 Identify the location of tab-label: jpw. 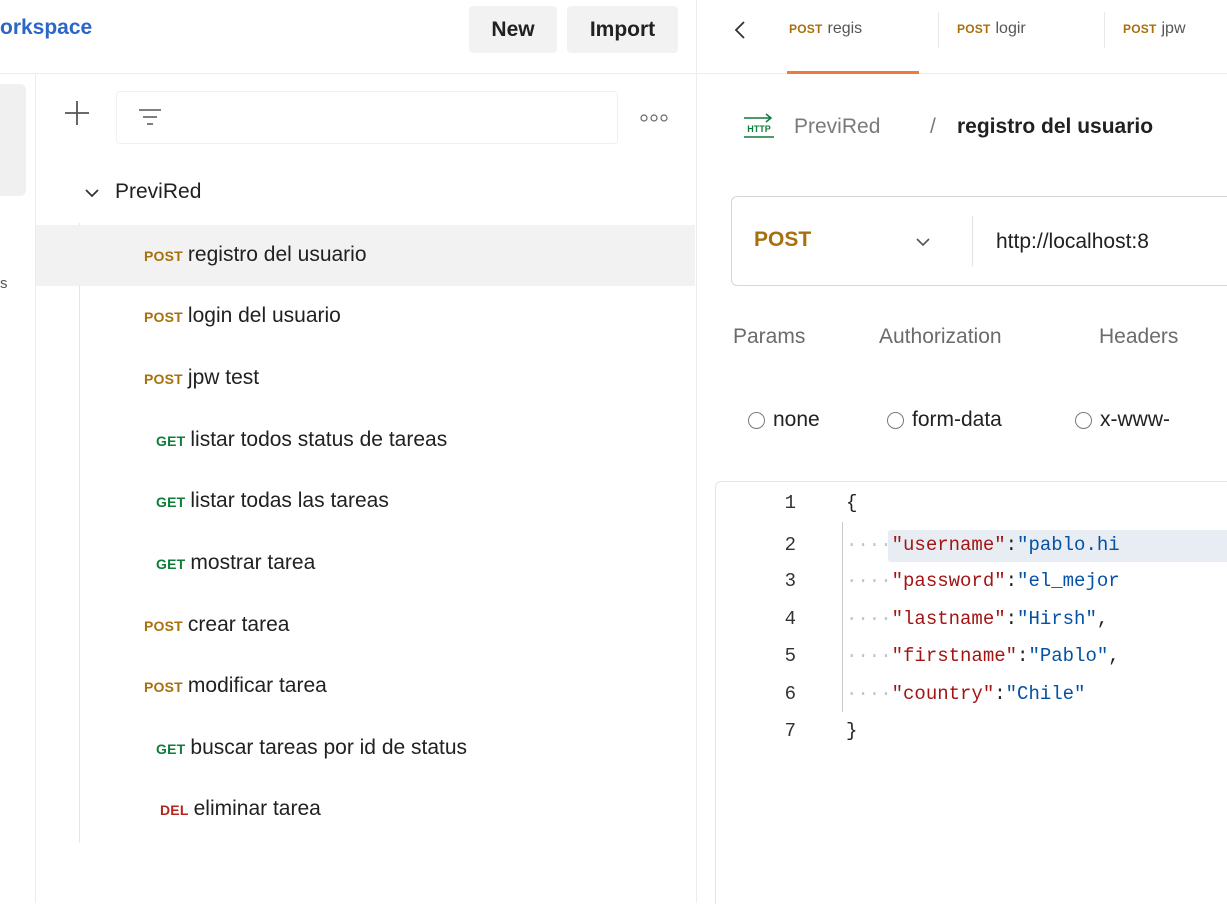
(1173, 28).